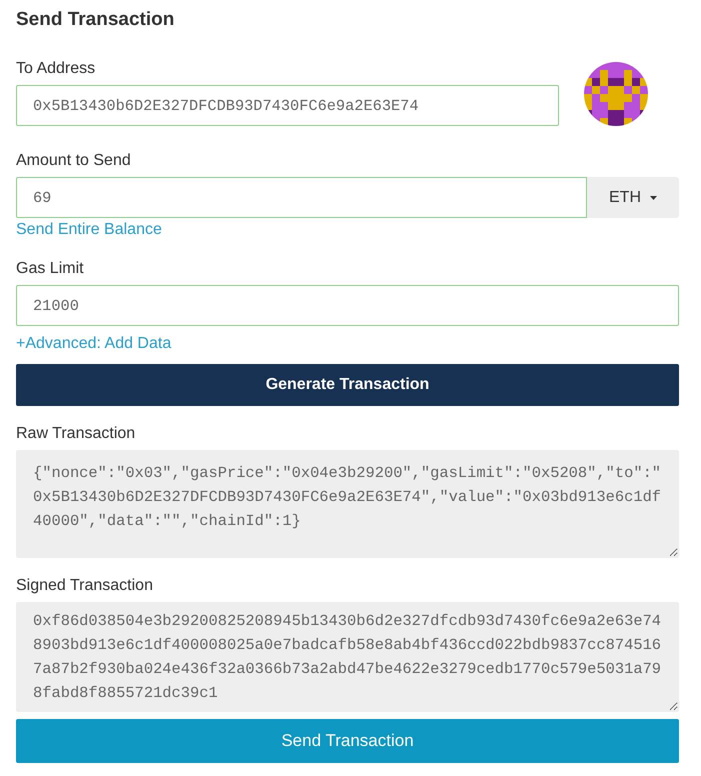  I want to click on page-title: Send Transaction, so click(95, 20).